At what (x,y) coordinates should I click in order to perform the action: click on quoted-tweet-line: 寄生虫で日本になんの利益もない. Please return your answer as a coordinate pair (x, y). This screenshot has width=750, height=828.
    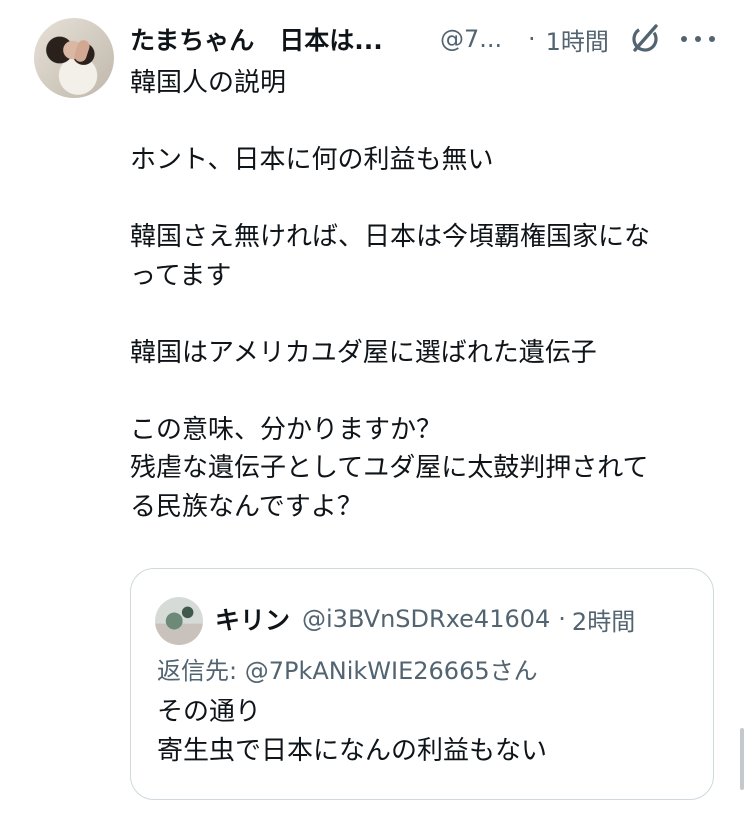
    Looking at the image, I should click on (352, 750).